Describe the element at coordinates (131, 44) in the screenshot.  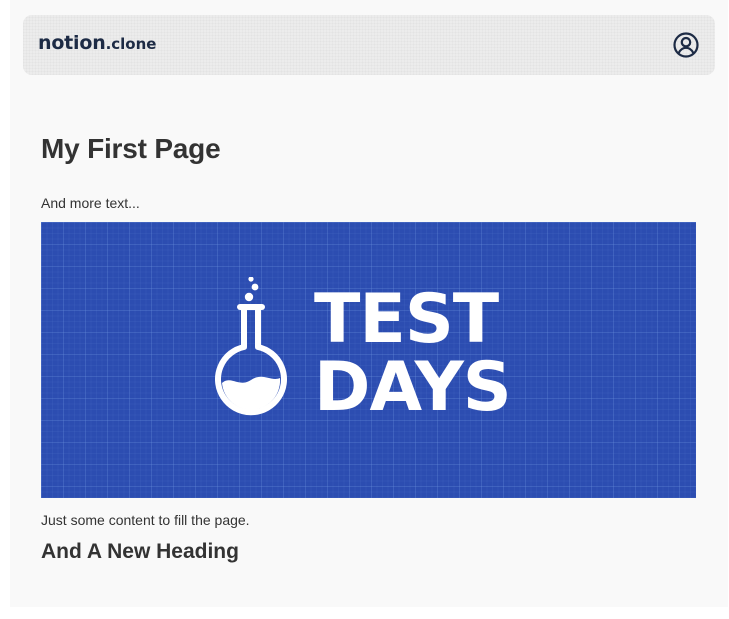
I see `brand-suffix: .clone` at that location.